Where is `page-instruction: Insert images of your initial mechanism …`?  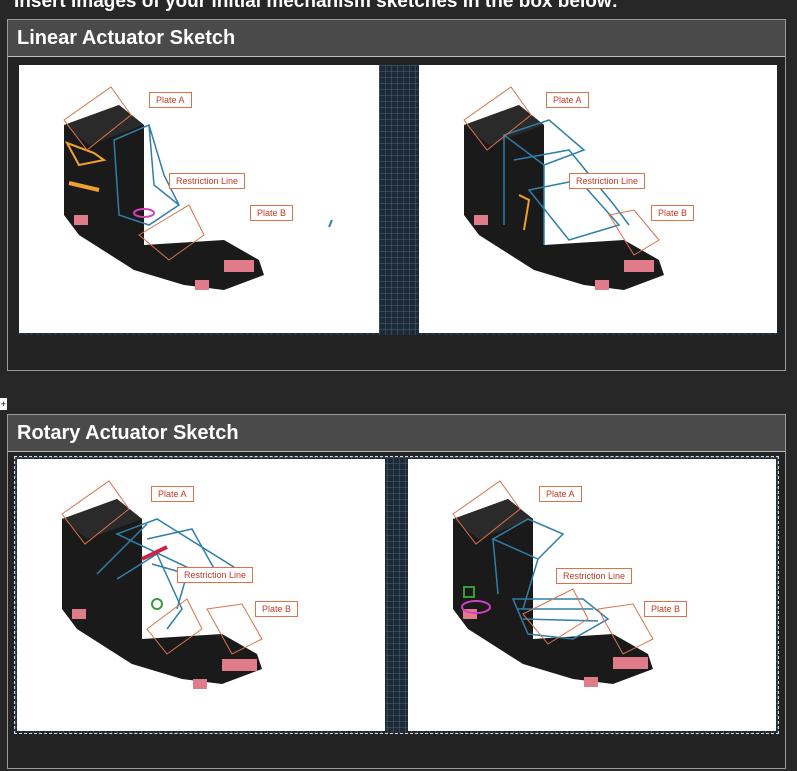 page-instruction: Insert images of your initial mechanism … is located at coordinates (316, 6).